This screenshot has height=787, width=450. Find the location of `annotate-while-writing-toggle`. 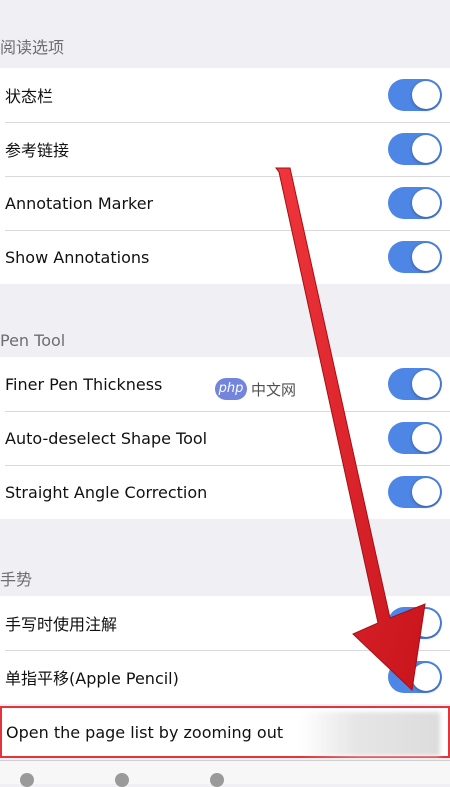

annotate-while-writing-toggle is located at coordinates (415, 623).